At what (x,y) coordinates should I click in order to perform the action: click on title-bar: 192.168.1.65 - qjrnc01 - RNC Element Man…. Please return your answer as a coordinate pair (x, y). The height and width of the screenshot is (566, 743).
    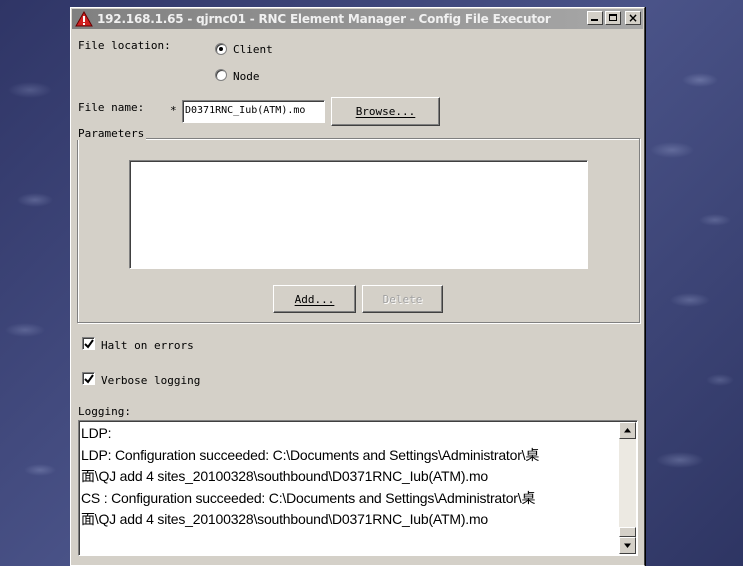
    Looking at the image, I should click on (357, 19).